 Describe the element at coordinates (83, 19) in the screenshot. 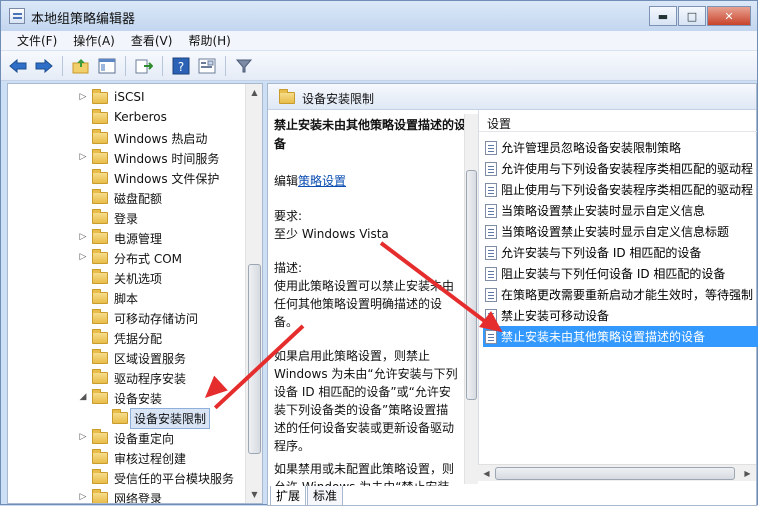

I see `window-title: 本地组策略编辑器` at that location.